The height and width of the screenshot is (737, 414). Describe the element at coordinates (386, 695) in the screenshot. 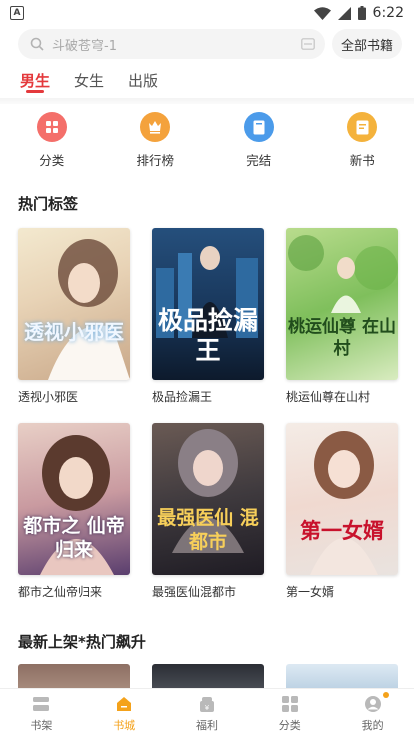

I see `notification-dot` at that location.